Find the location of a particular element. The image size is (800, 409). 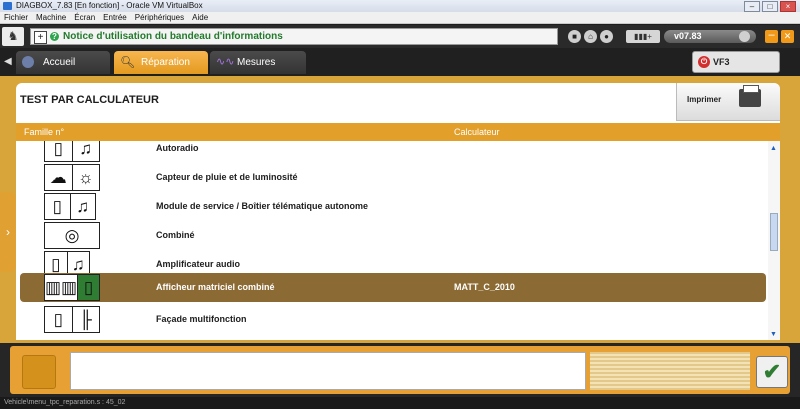

row-name: Combiné is located at coordinates (175, 235).